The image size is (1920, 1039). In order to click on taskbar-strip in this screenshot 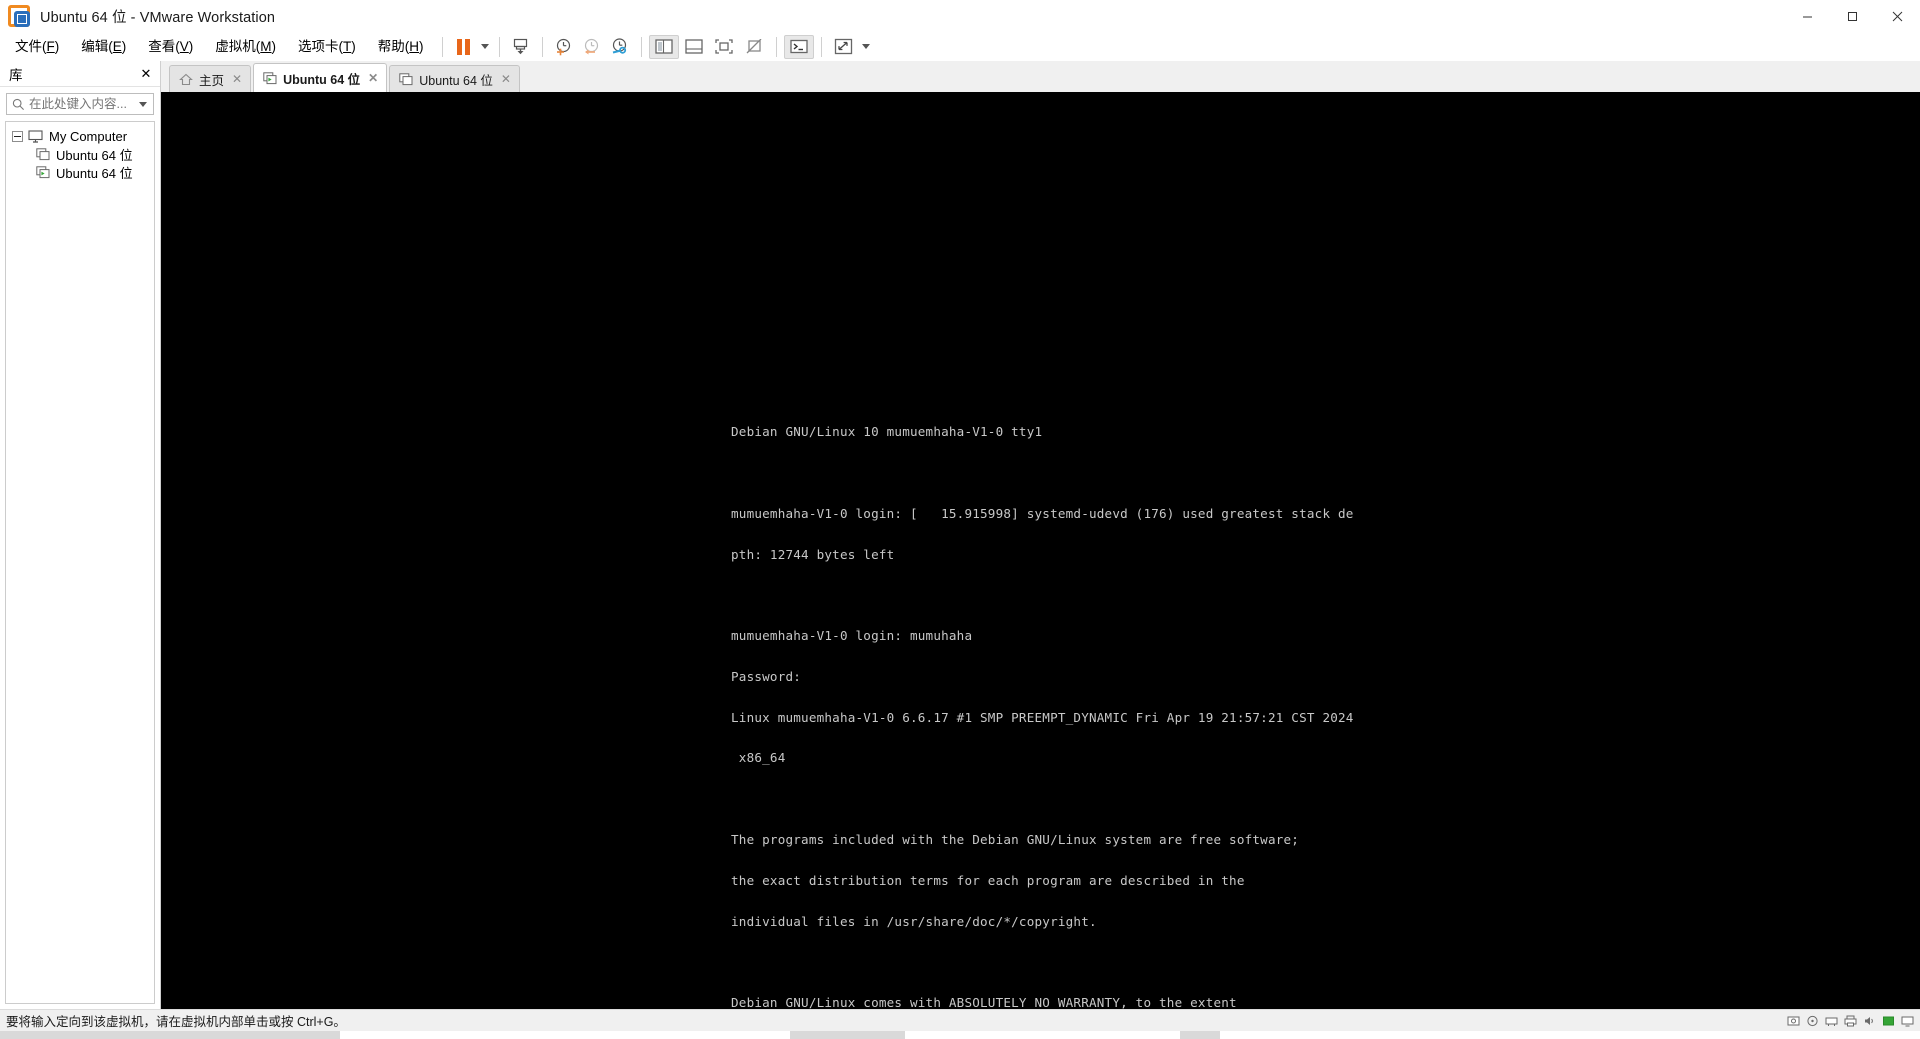, I will do `click(960, 1035)`.